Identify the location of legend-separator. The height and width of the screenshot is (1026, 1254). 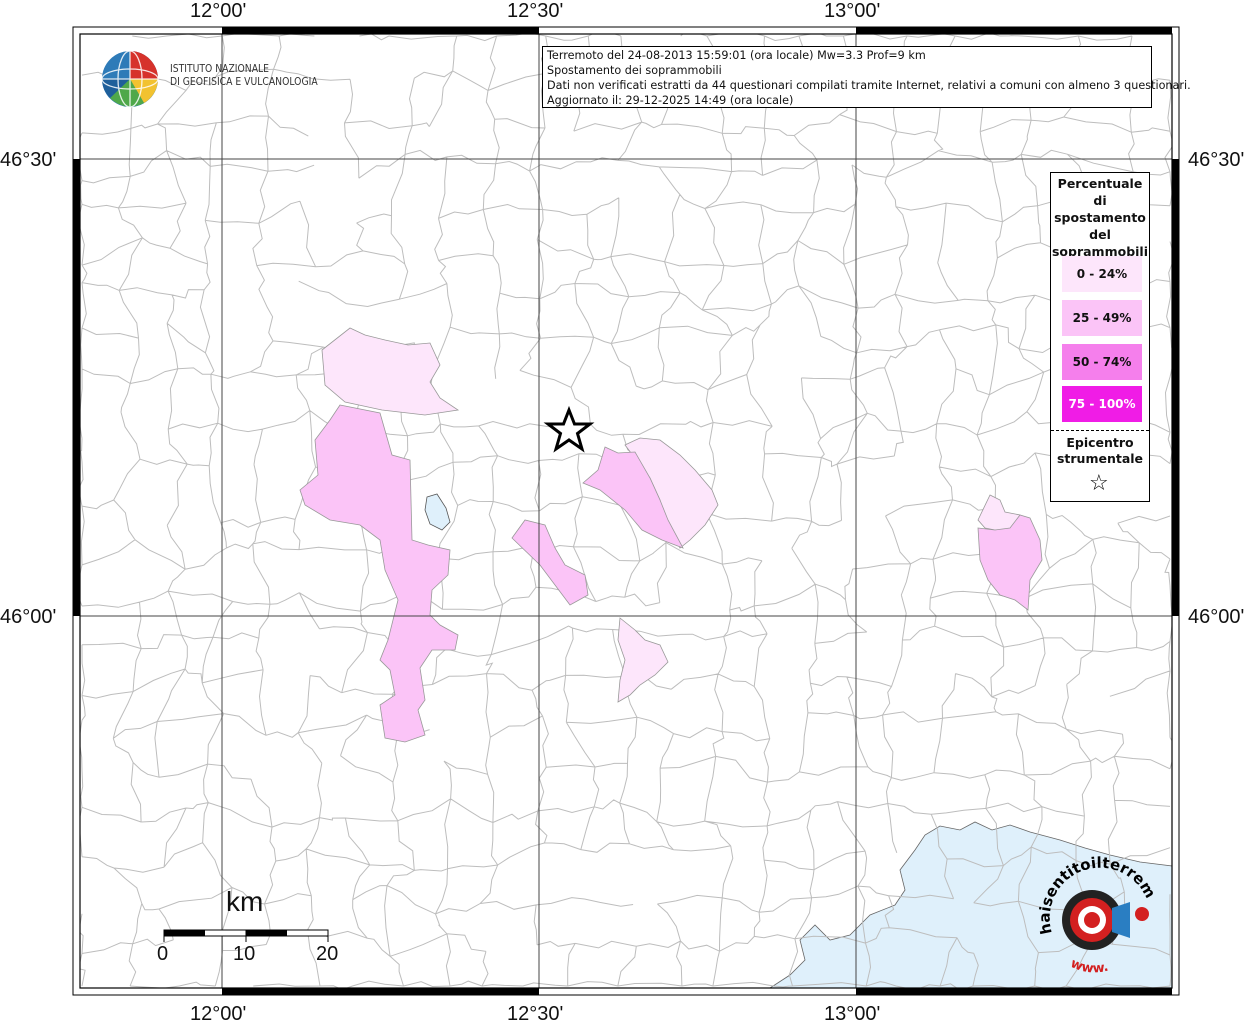
(1100, 430).